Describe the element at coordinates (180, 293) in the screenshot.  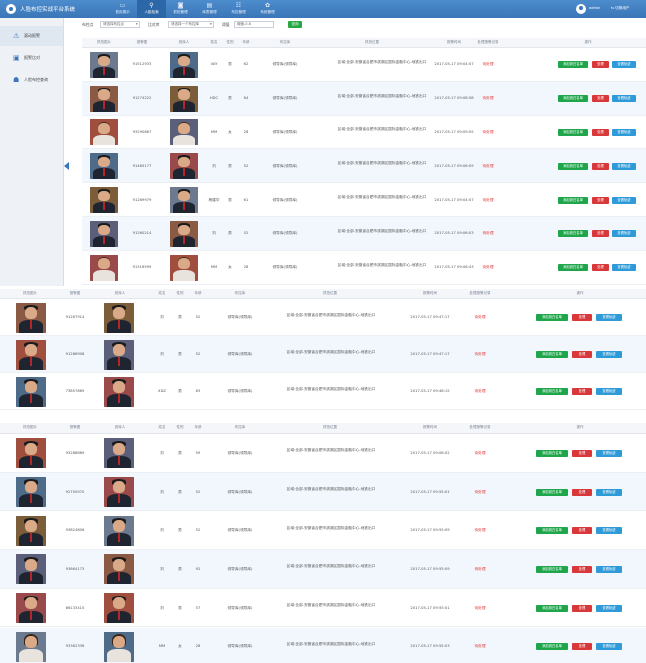
I see `column-header: 性别` at that location.